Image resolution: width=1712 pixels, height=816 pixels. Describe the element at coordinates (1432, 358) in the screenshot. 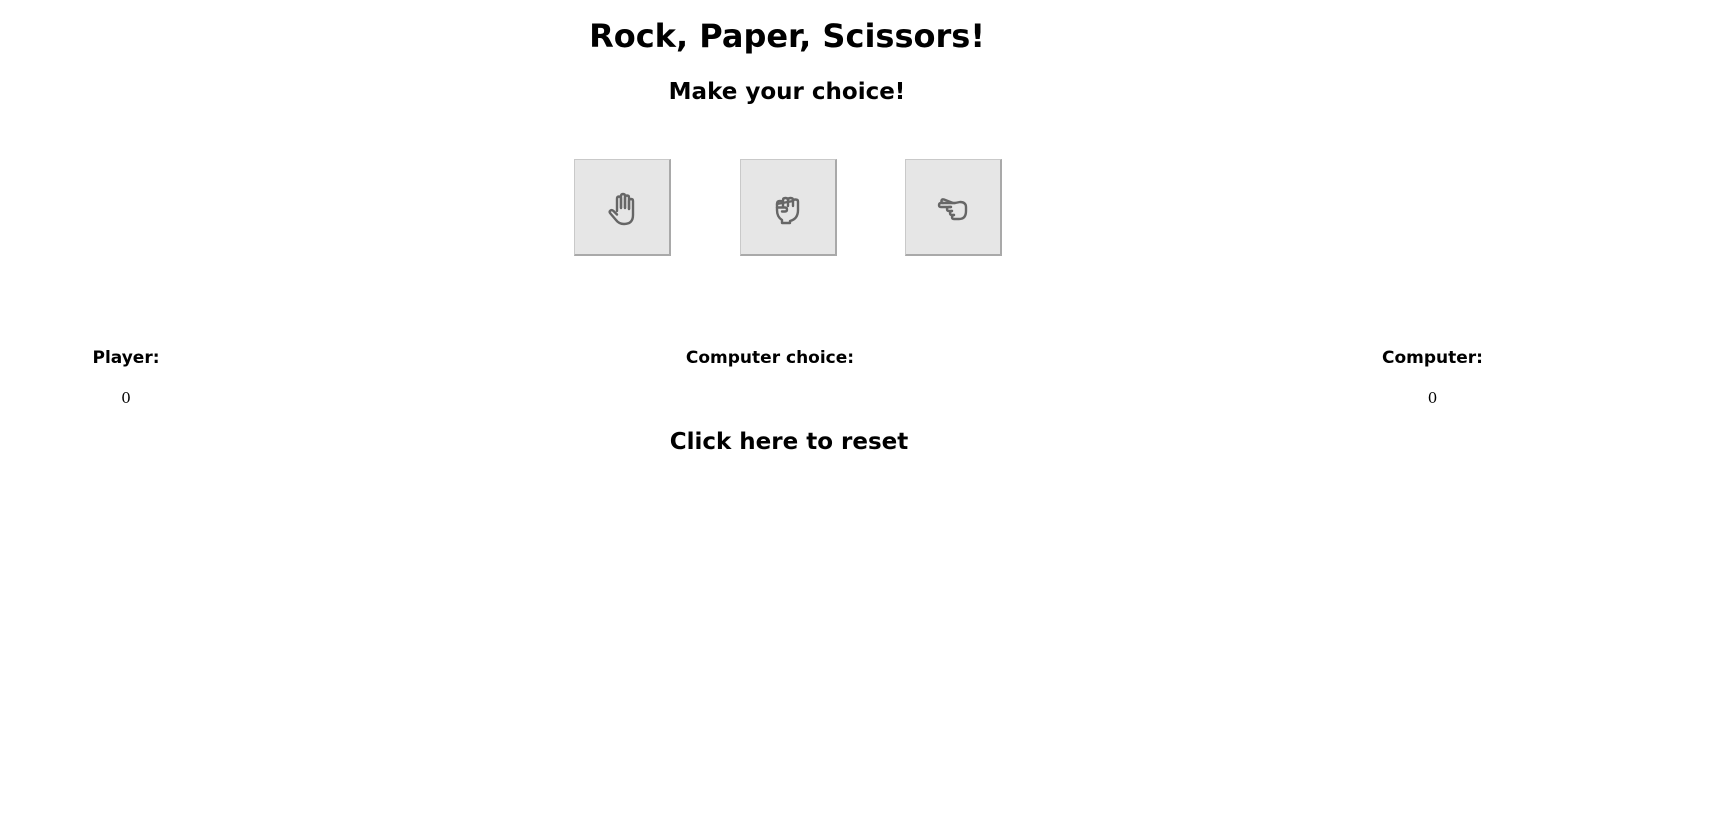

I see `computer-score-label: Computer:` at that location.